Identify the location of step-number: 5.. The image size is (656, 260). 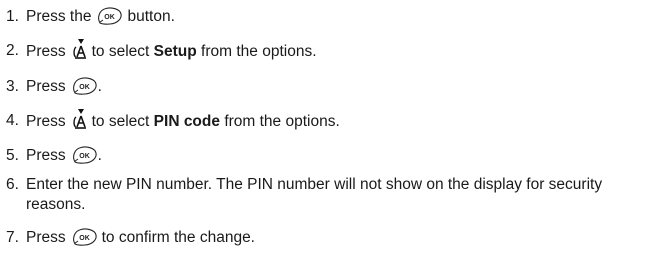
(12, 155).